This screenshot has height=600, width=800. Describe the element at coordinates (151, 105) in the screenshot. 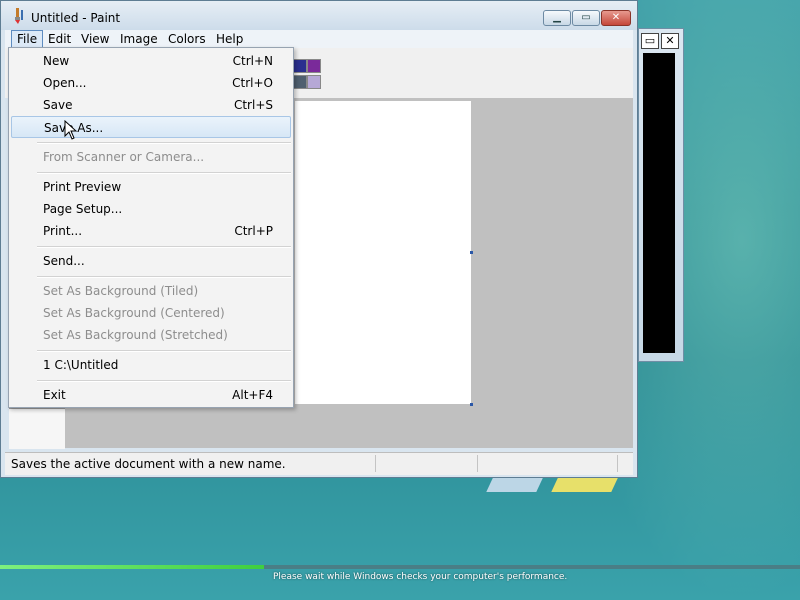

I see `menu-item-save: Save Ctrl+S` at that location.